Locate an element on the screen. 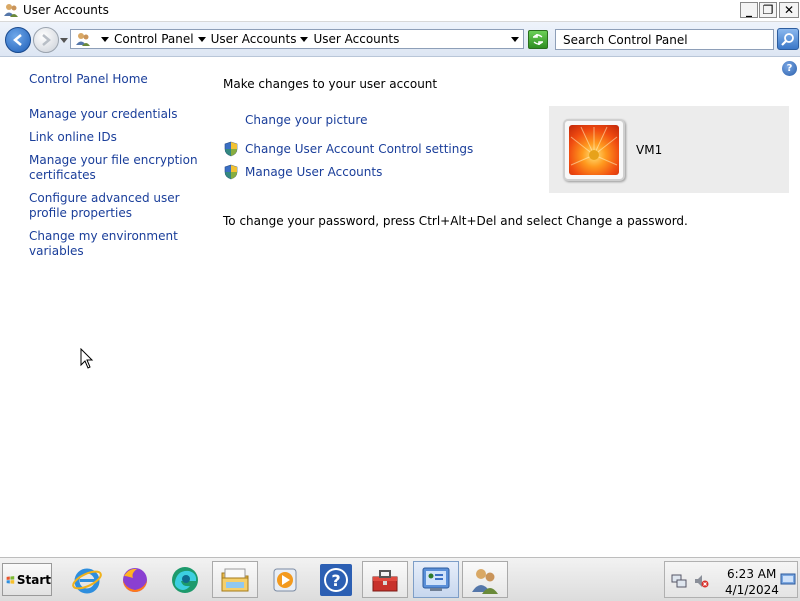  minimize-icon: _ is located at coordinates (749, 10).